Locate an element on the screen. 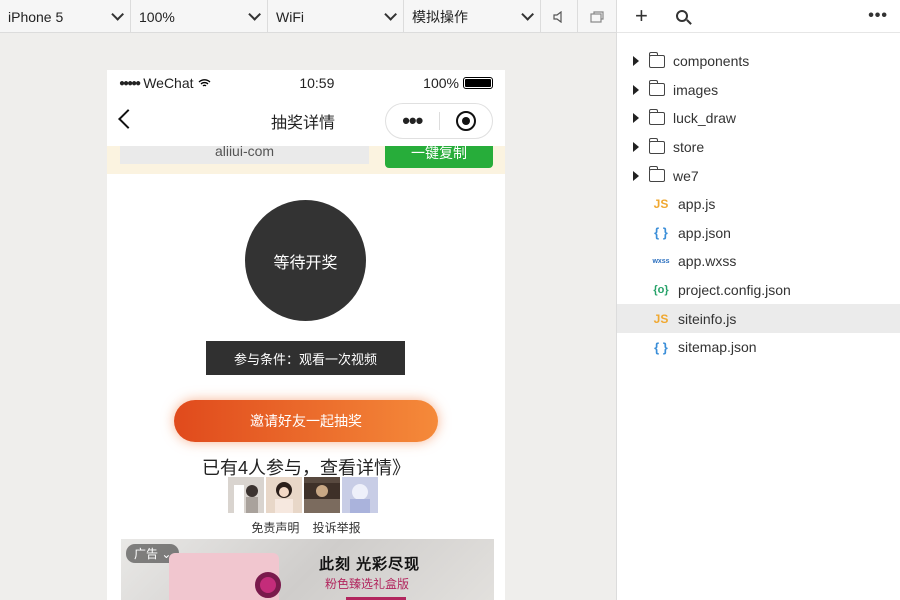  config-file-icon: {o} is located at coordinates (661, 290).